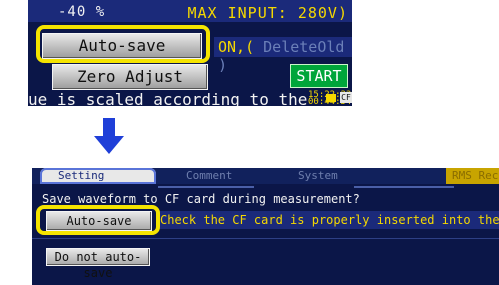  Describe the element at coordinates (319, 76) in the screenshot. I see `start-button: START` at that location.